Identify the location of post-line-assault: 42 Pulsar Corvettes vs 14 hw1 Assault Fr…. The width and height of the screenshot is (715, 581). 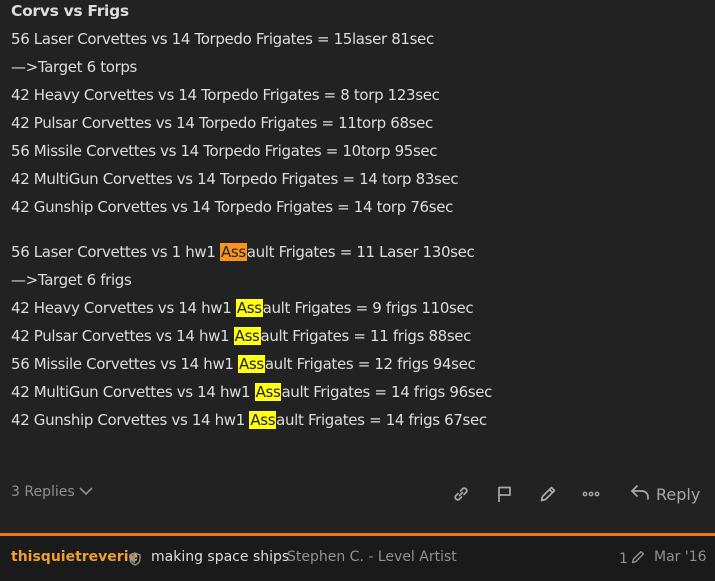
(241, 336).